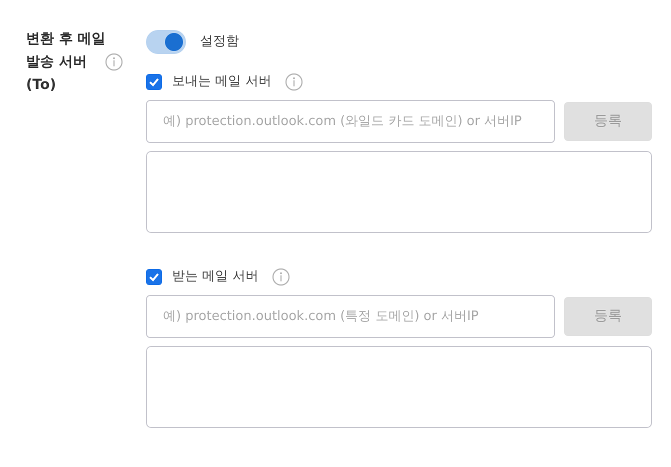 This screenshot has height=467, width=671. What do you see at coordinates (66, 62) in the screenshot?
I see `setting-label: 변환 후 메일 발송 서버 (To)` at bounding box center [66, 62].